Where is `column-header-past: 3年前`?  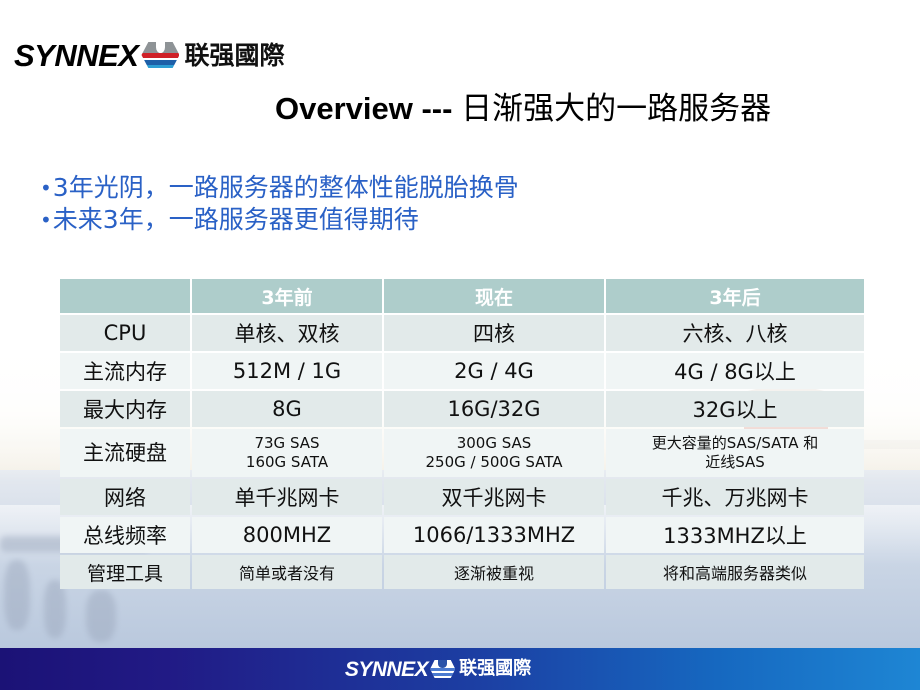 column-header-past: 3年前 is located at coordinates (287, 296).